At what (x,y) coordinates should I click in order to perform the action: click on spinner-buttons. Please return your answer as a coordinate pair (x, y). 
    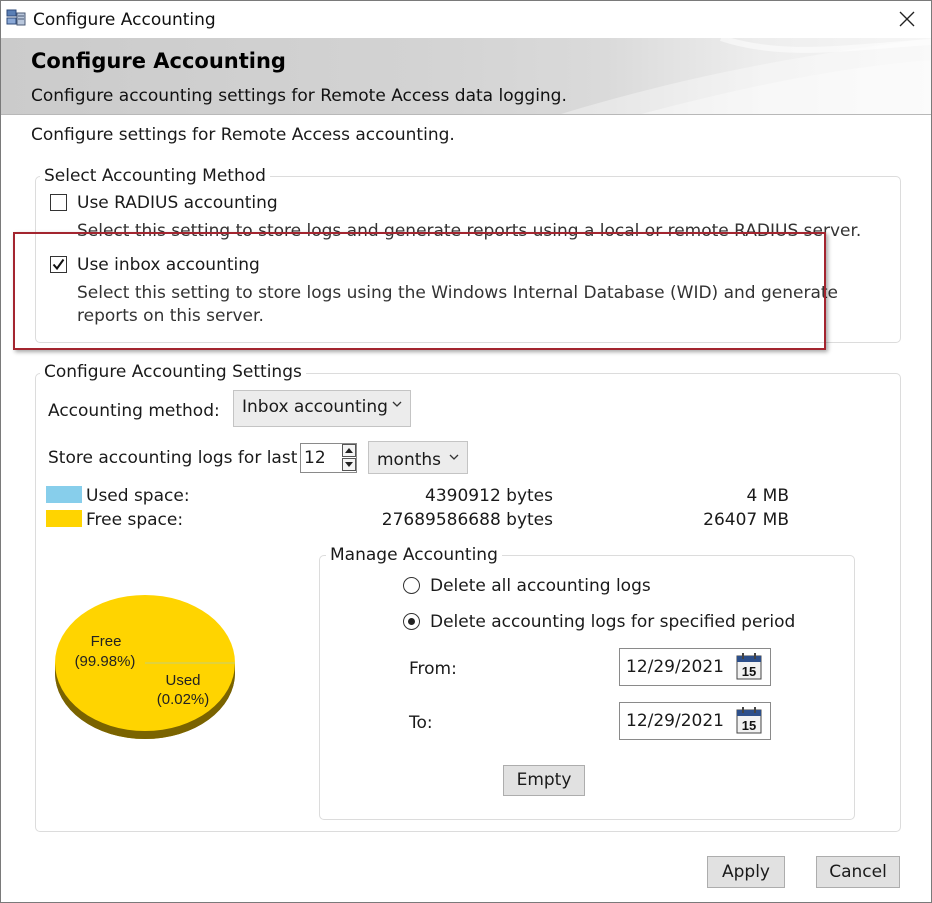
    Looking at the image, I should click on (349, 458).